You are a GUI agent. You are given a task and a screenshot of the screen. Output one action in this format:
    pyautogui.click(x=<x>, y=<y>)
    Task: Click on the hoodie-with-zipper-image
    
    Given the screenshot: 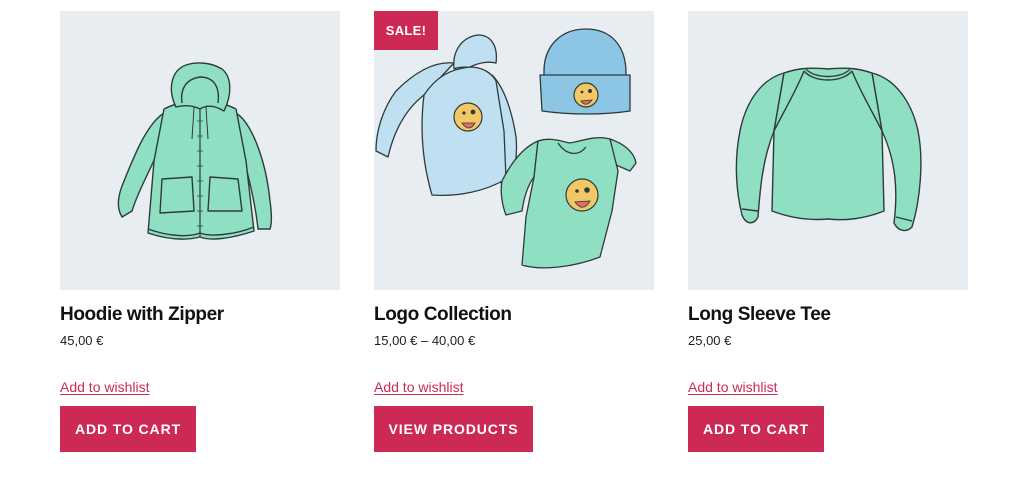 What is the action you would take?
    pyautogui.click(x=195, y=151)
    